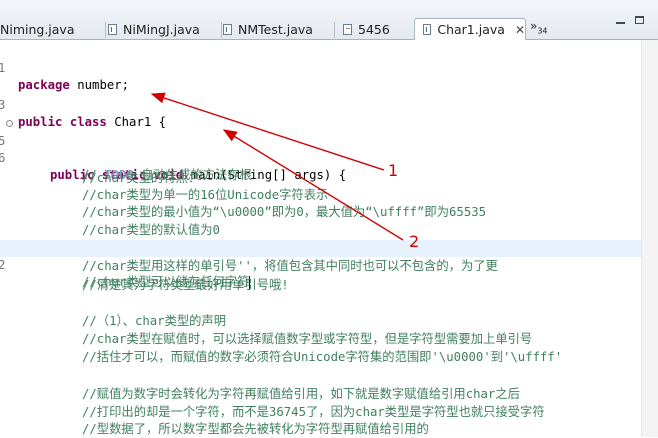 This screenshot has height=438, width=658. I want to click on code-text: number;, so click(99, 85).